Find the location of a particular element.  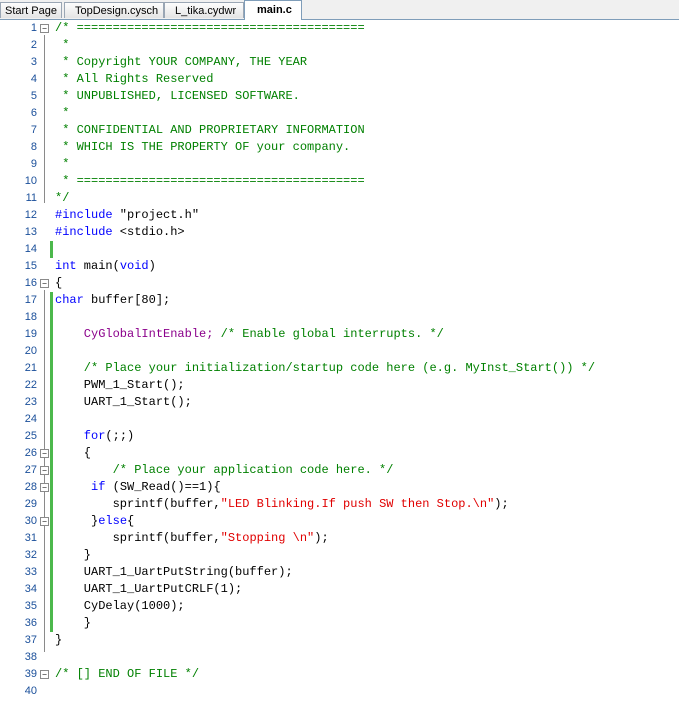

line-number: 17 is located at coordinates (30, 300).